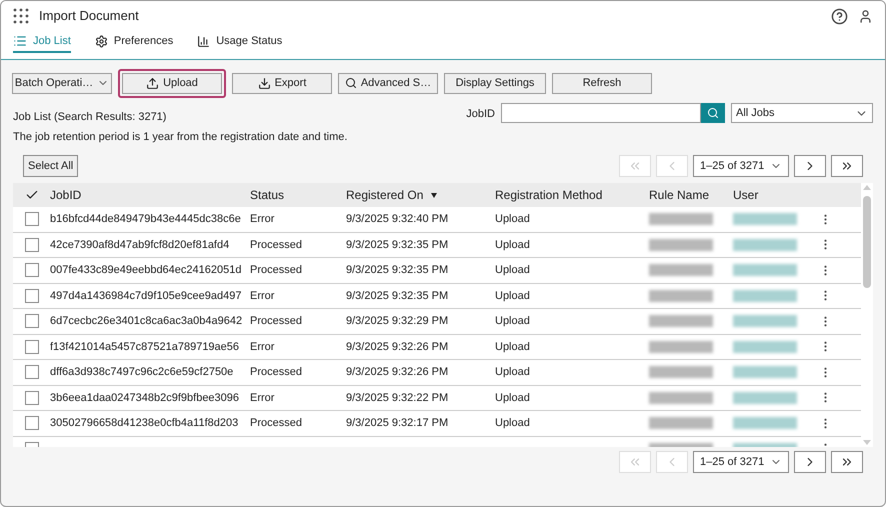 The height and width of the screenshot is (507, 886). I want to click on tab: Preferences, so click(134, 42).